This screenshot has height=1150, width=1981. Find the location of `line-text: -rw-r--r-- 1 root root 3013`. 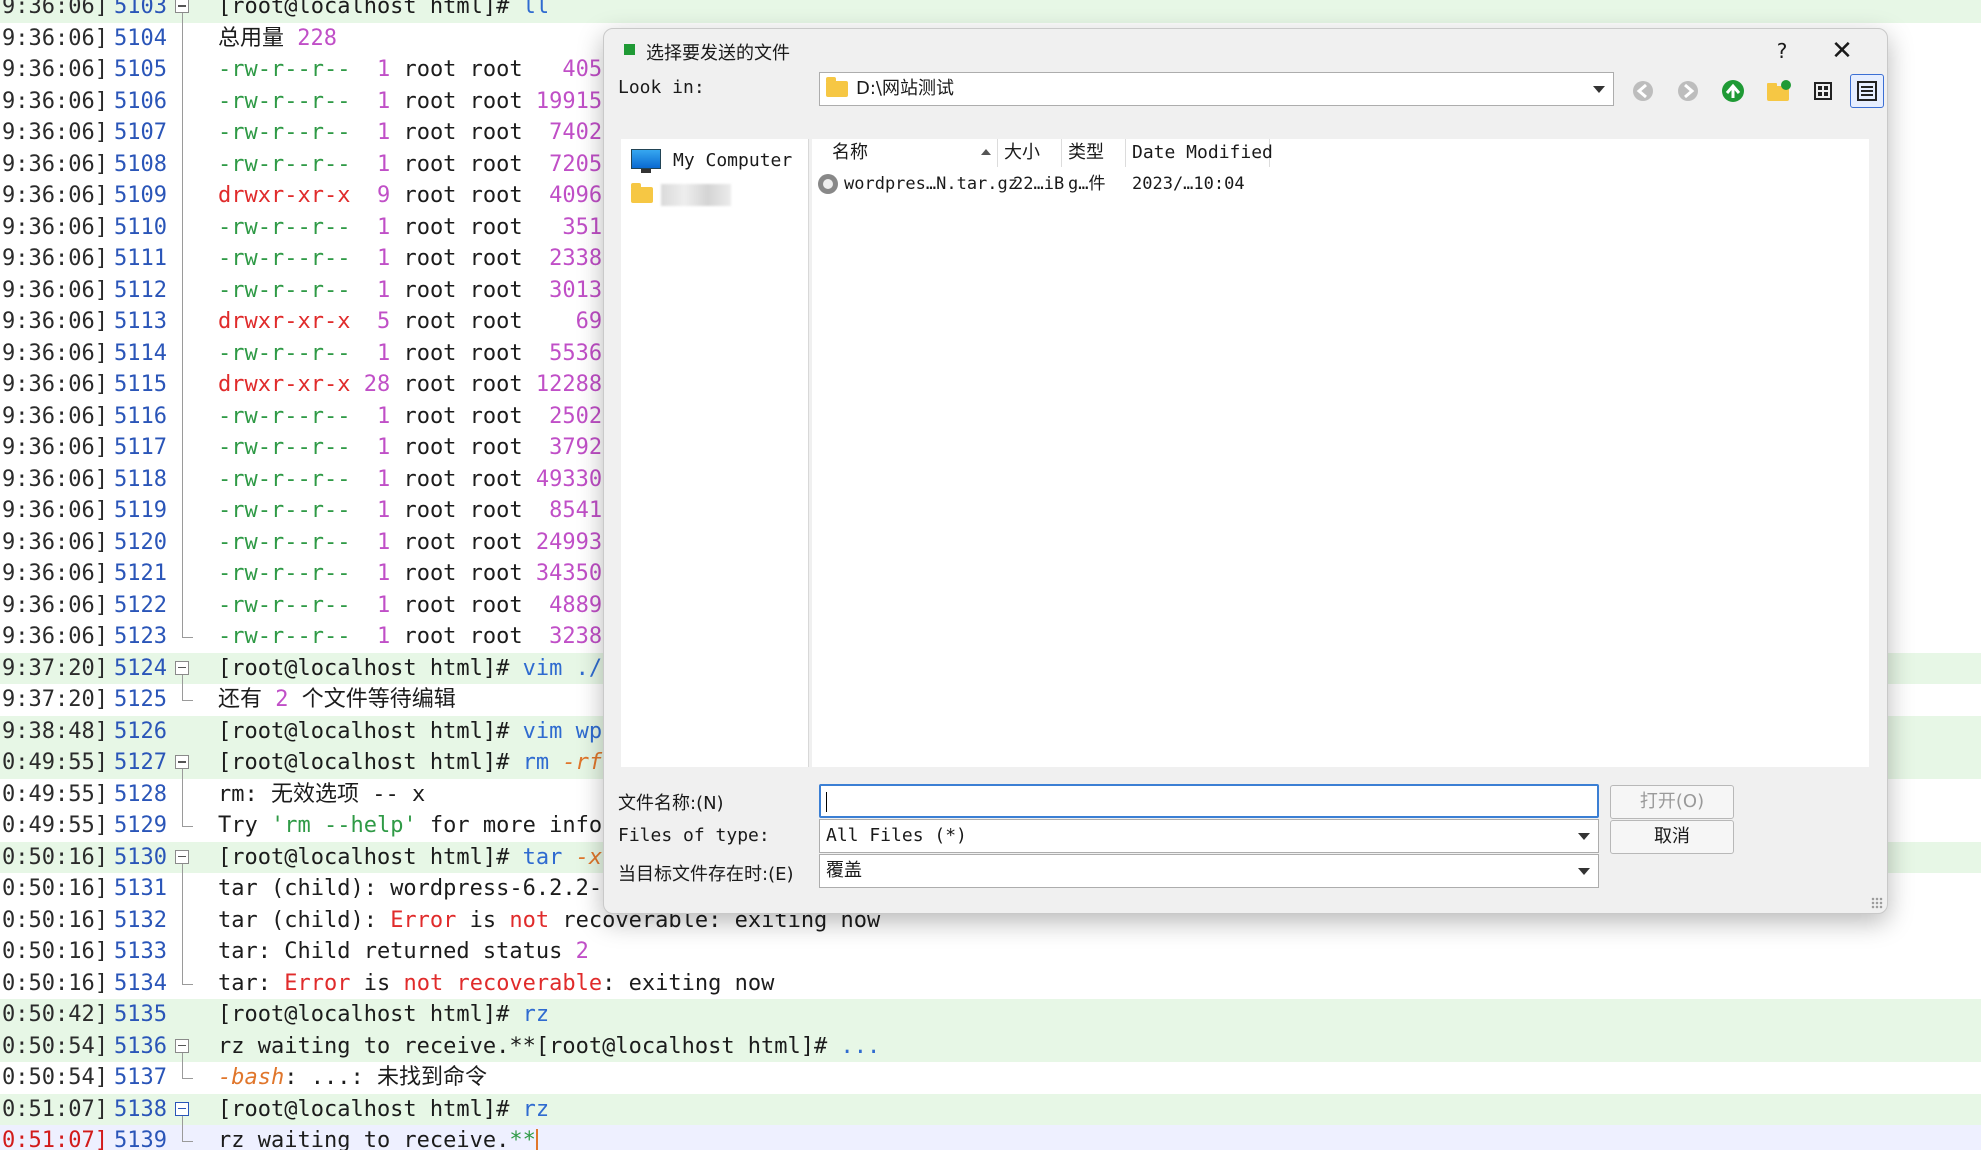

line-text: -rw-r--r-- 1 root root 3013 is located at coordinates (410, 290).